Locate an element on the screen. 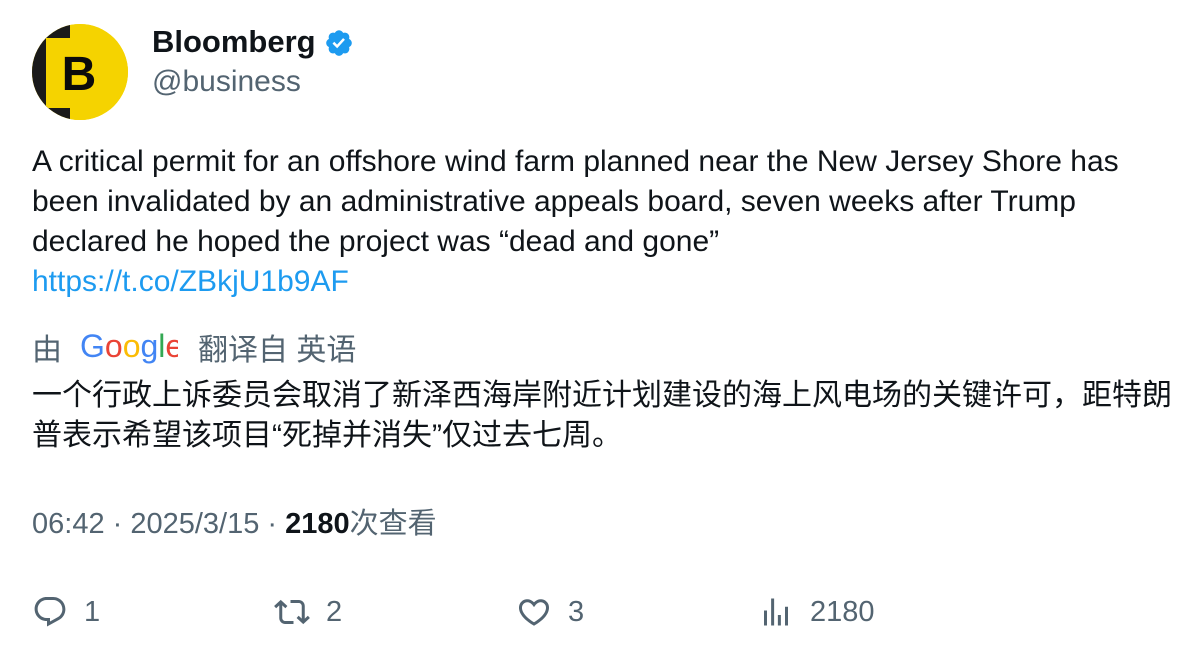 Image resolution: width=1196 pixels, height=658 pixels. views-label: 次查看 is located at coordinates (393, 524).